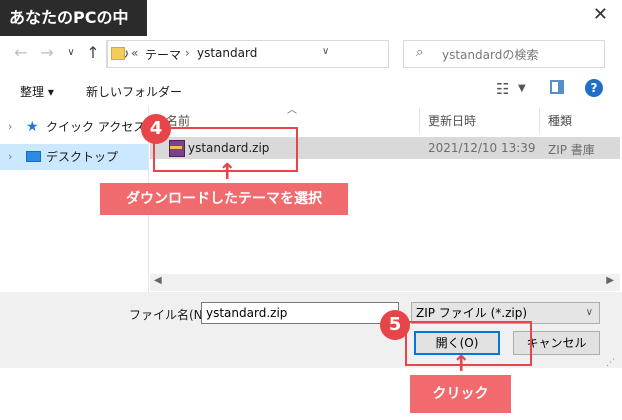  Describe the element at coordinates (224, 199) in the screenshot. I see `step-4-callout: ダウンロードしたテーマを選択` at that location.